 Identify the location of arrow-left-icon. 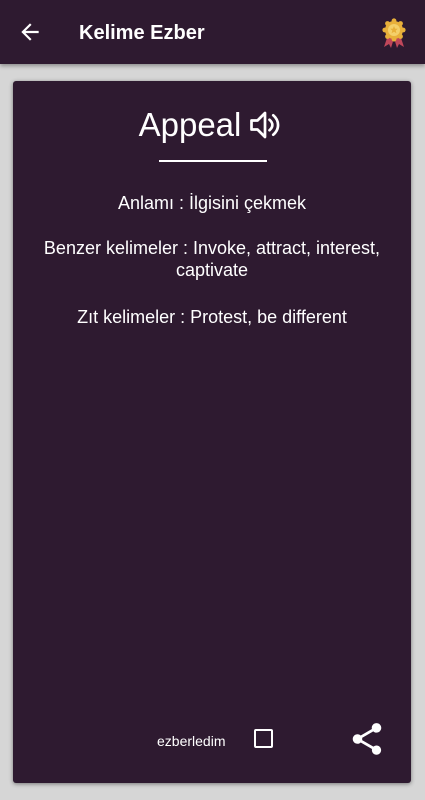
(30, 32).